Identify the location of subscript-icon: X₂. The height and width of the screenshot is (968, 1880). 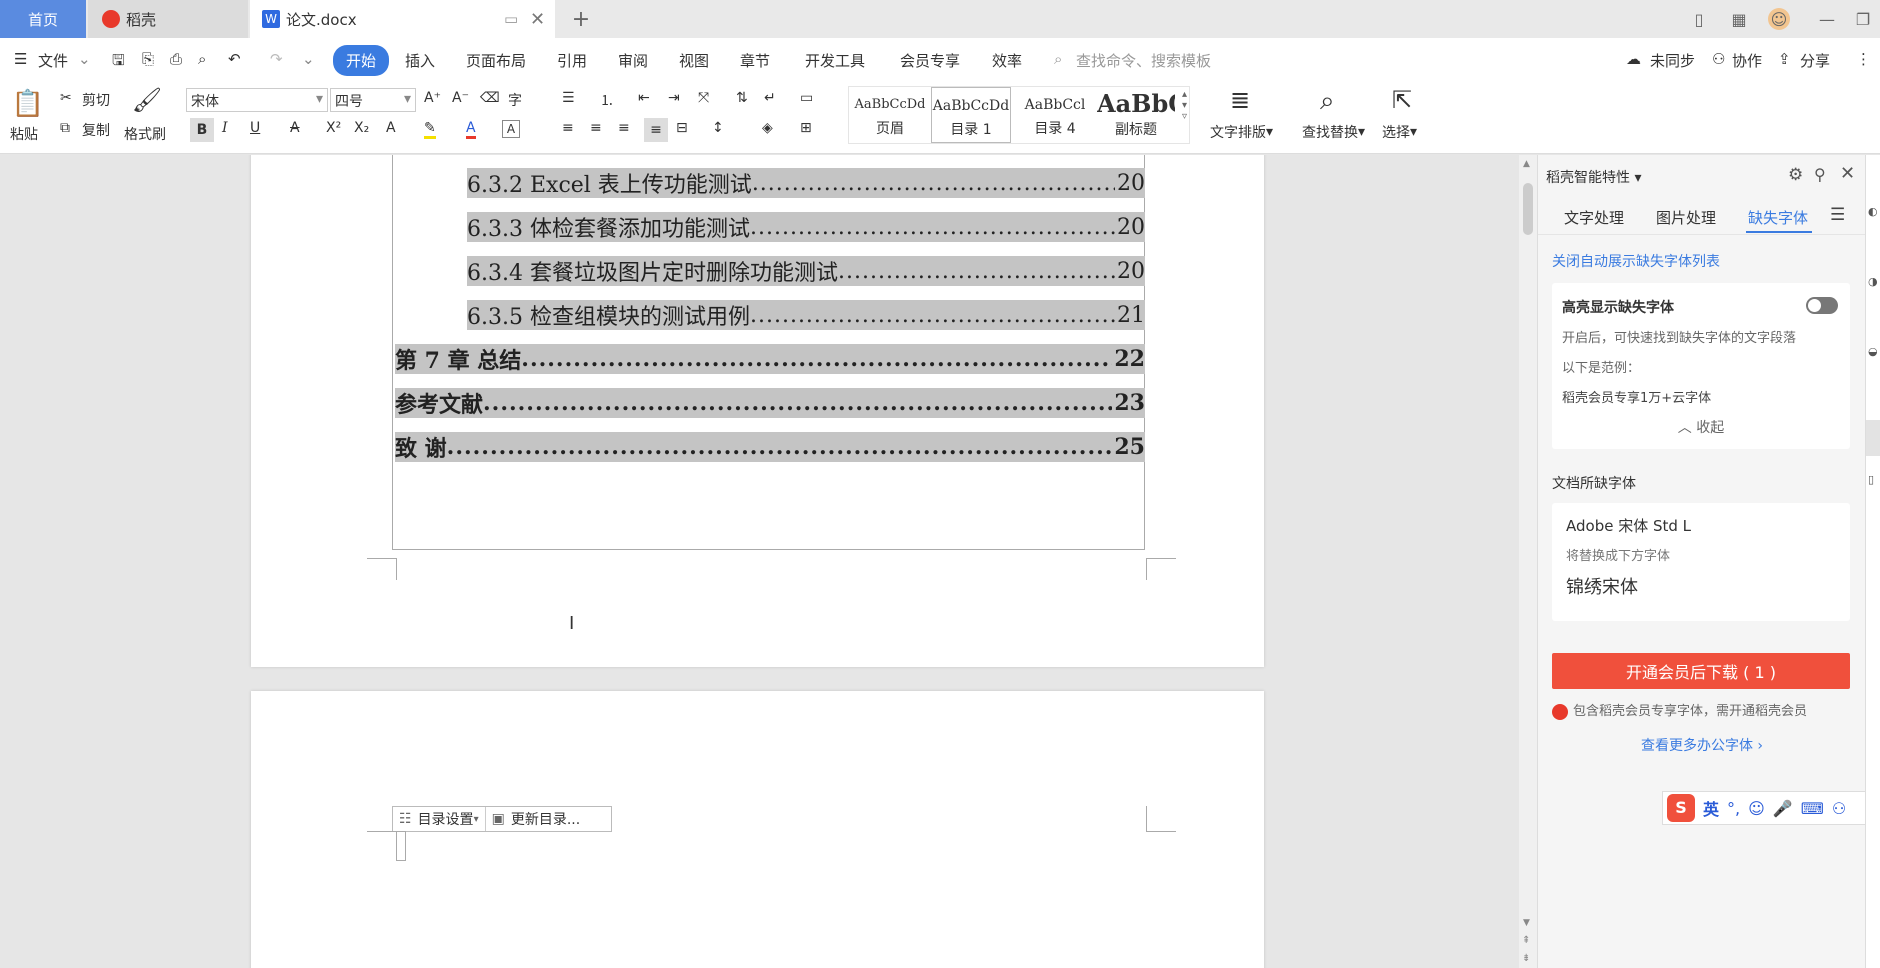
(361, 128).